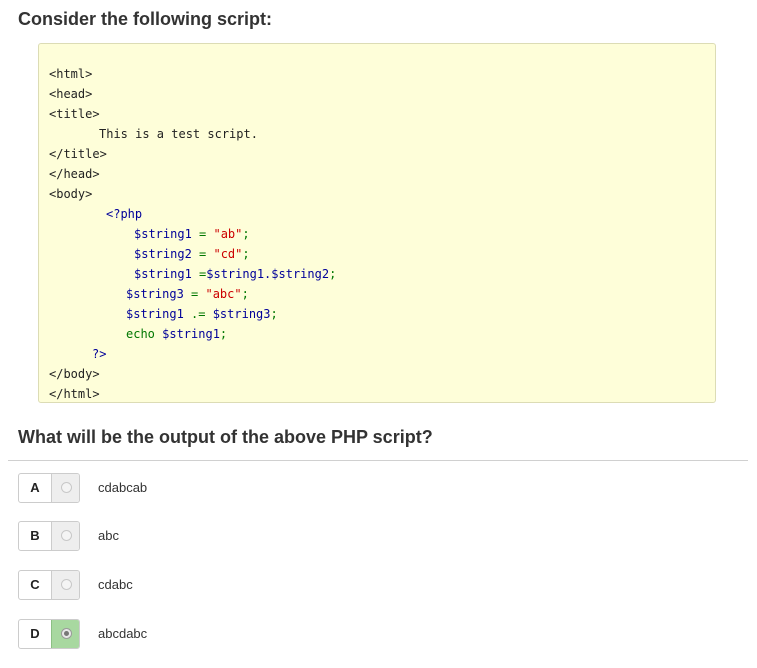 This screenshot has width=757, height=668. Describe the element at coordinates (178, 134) in the screenshot. I see `code-line: This is a test script.` at that location.